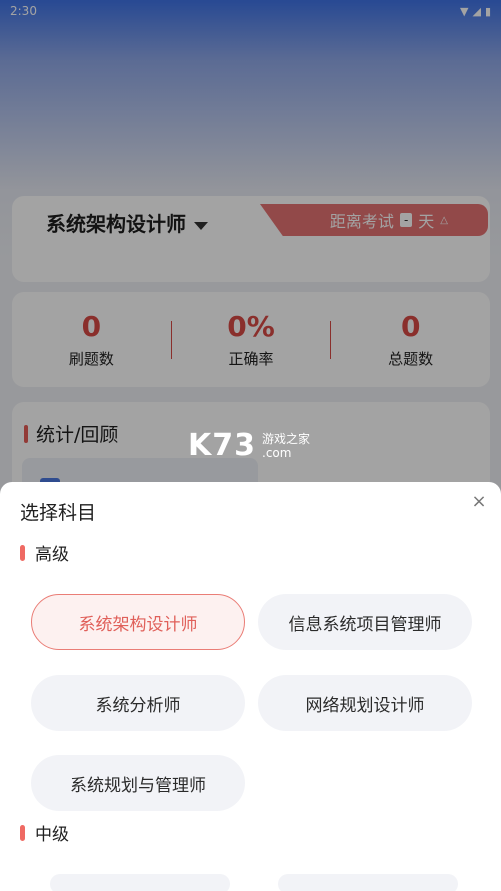 Image resolution: width=501 pixels, height=891 pixels. What do you see at coordinates (52, 835) in the screenshot?
I see `level-label: 中级` at bounding box center [52, 835].